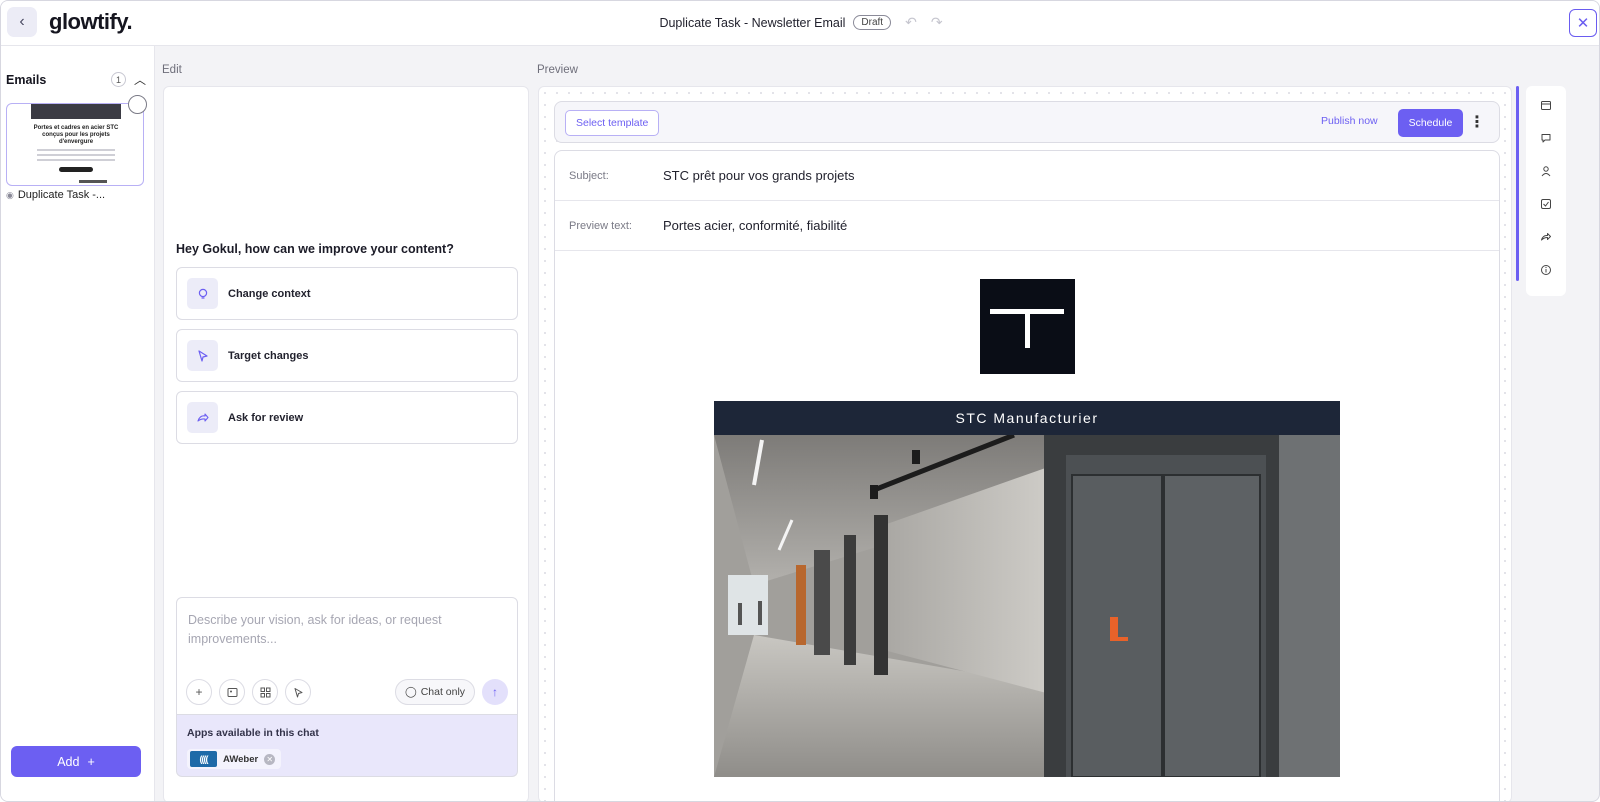  What do you see at coordinates (1546, 270) in the screenshot?
I see `info-icon` at bounding box center [1546, 270].